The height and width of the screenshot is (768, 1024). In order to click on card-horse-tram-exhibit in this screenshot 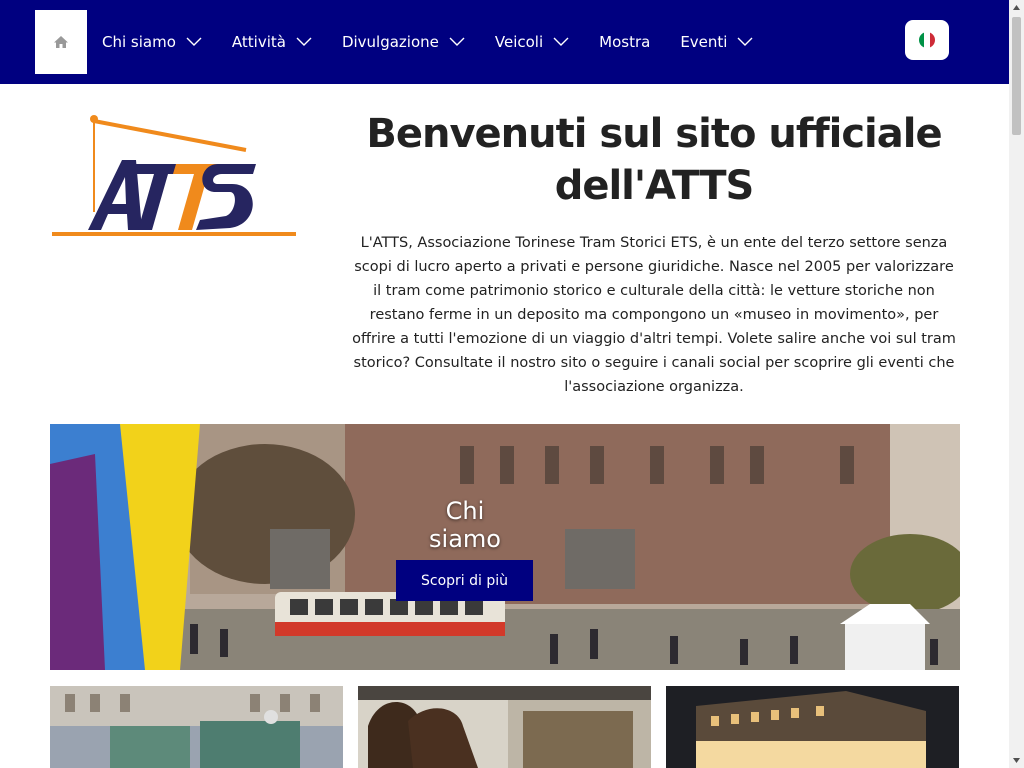, I will do `click(504, 727)`.